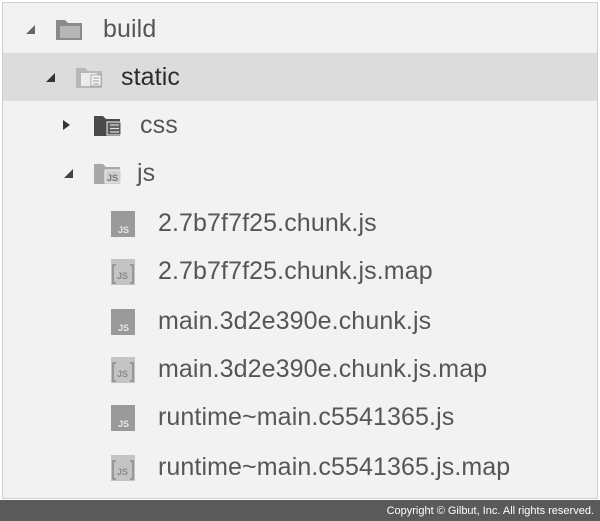  What do you see at coordinates (295, 320) in the screenshot?
I see `file-label: main.3d2e390e.chunk.js` at bounding box center [295, 320].